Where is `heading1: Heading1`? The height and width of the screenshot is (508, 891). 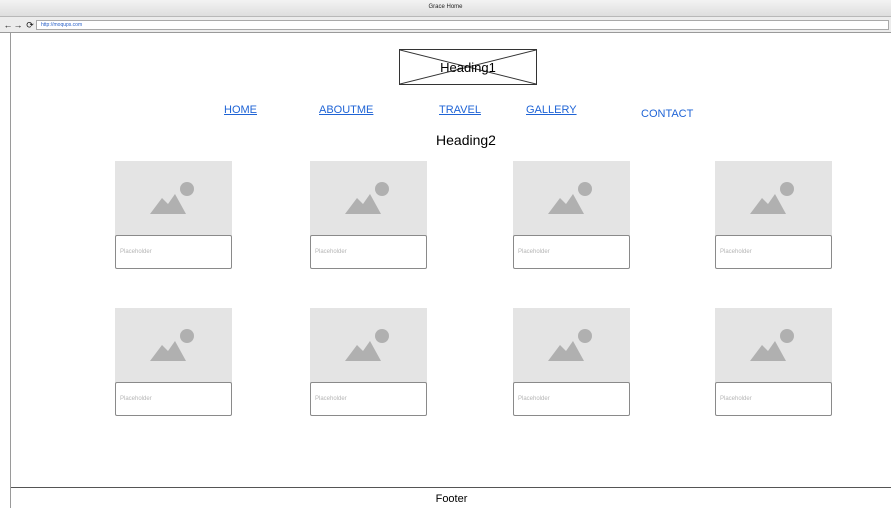 heading1: Heading1 is located at coordinates (468, 67).